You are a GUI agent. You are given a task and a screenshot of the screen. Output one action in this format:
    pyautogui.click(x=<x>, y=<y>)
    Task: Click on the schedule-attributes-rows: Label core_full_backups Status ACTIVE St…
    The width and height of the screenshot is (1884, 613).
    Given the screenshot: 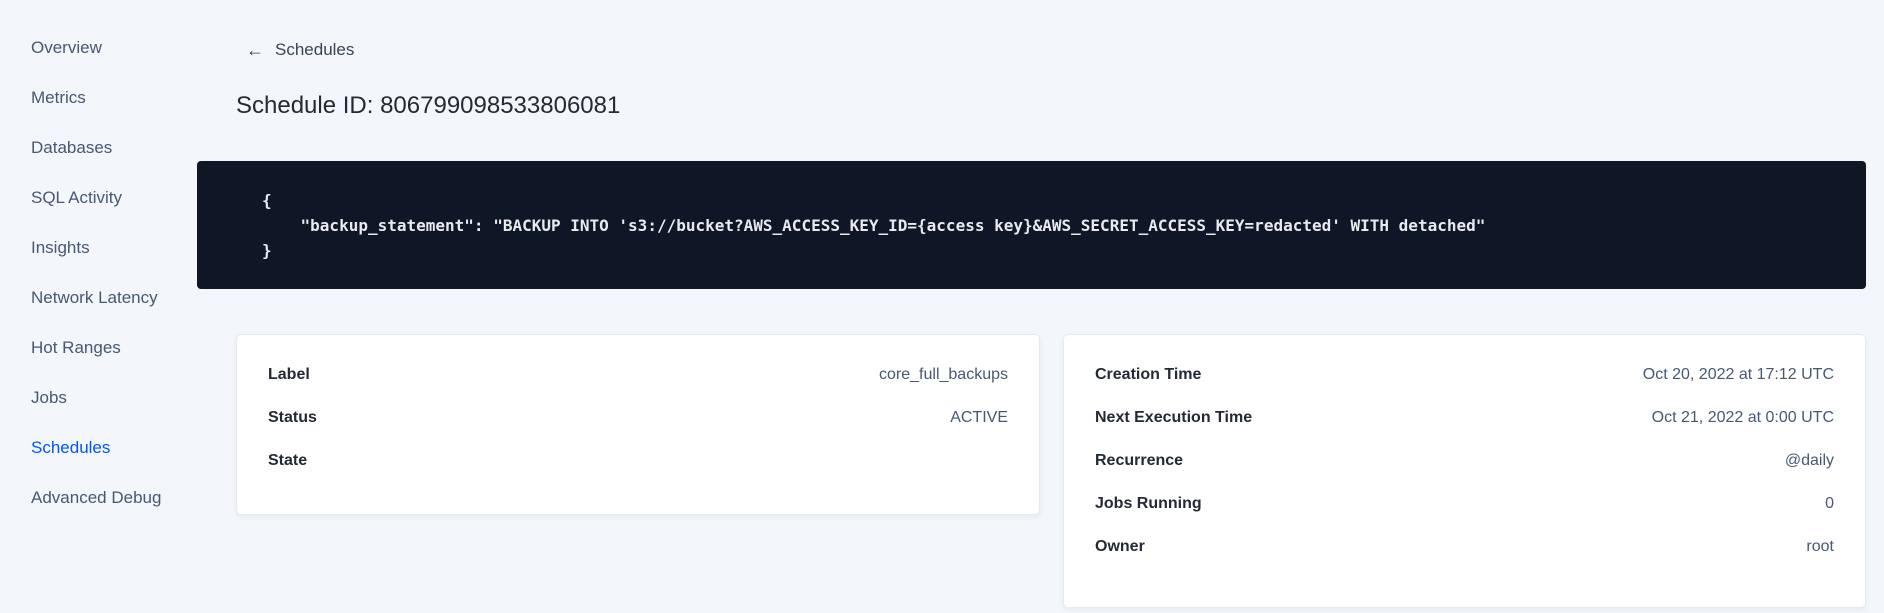 What is the action you would take?
    pyautogui.click(x=638, y=417)
    